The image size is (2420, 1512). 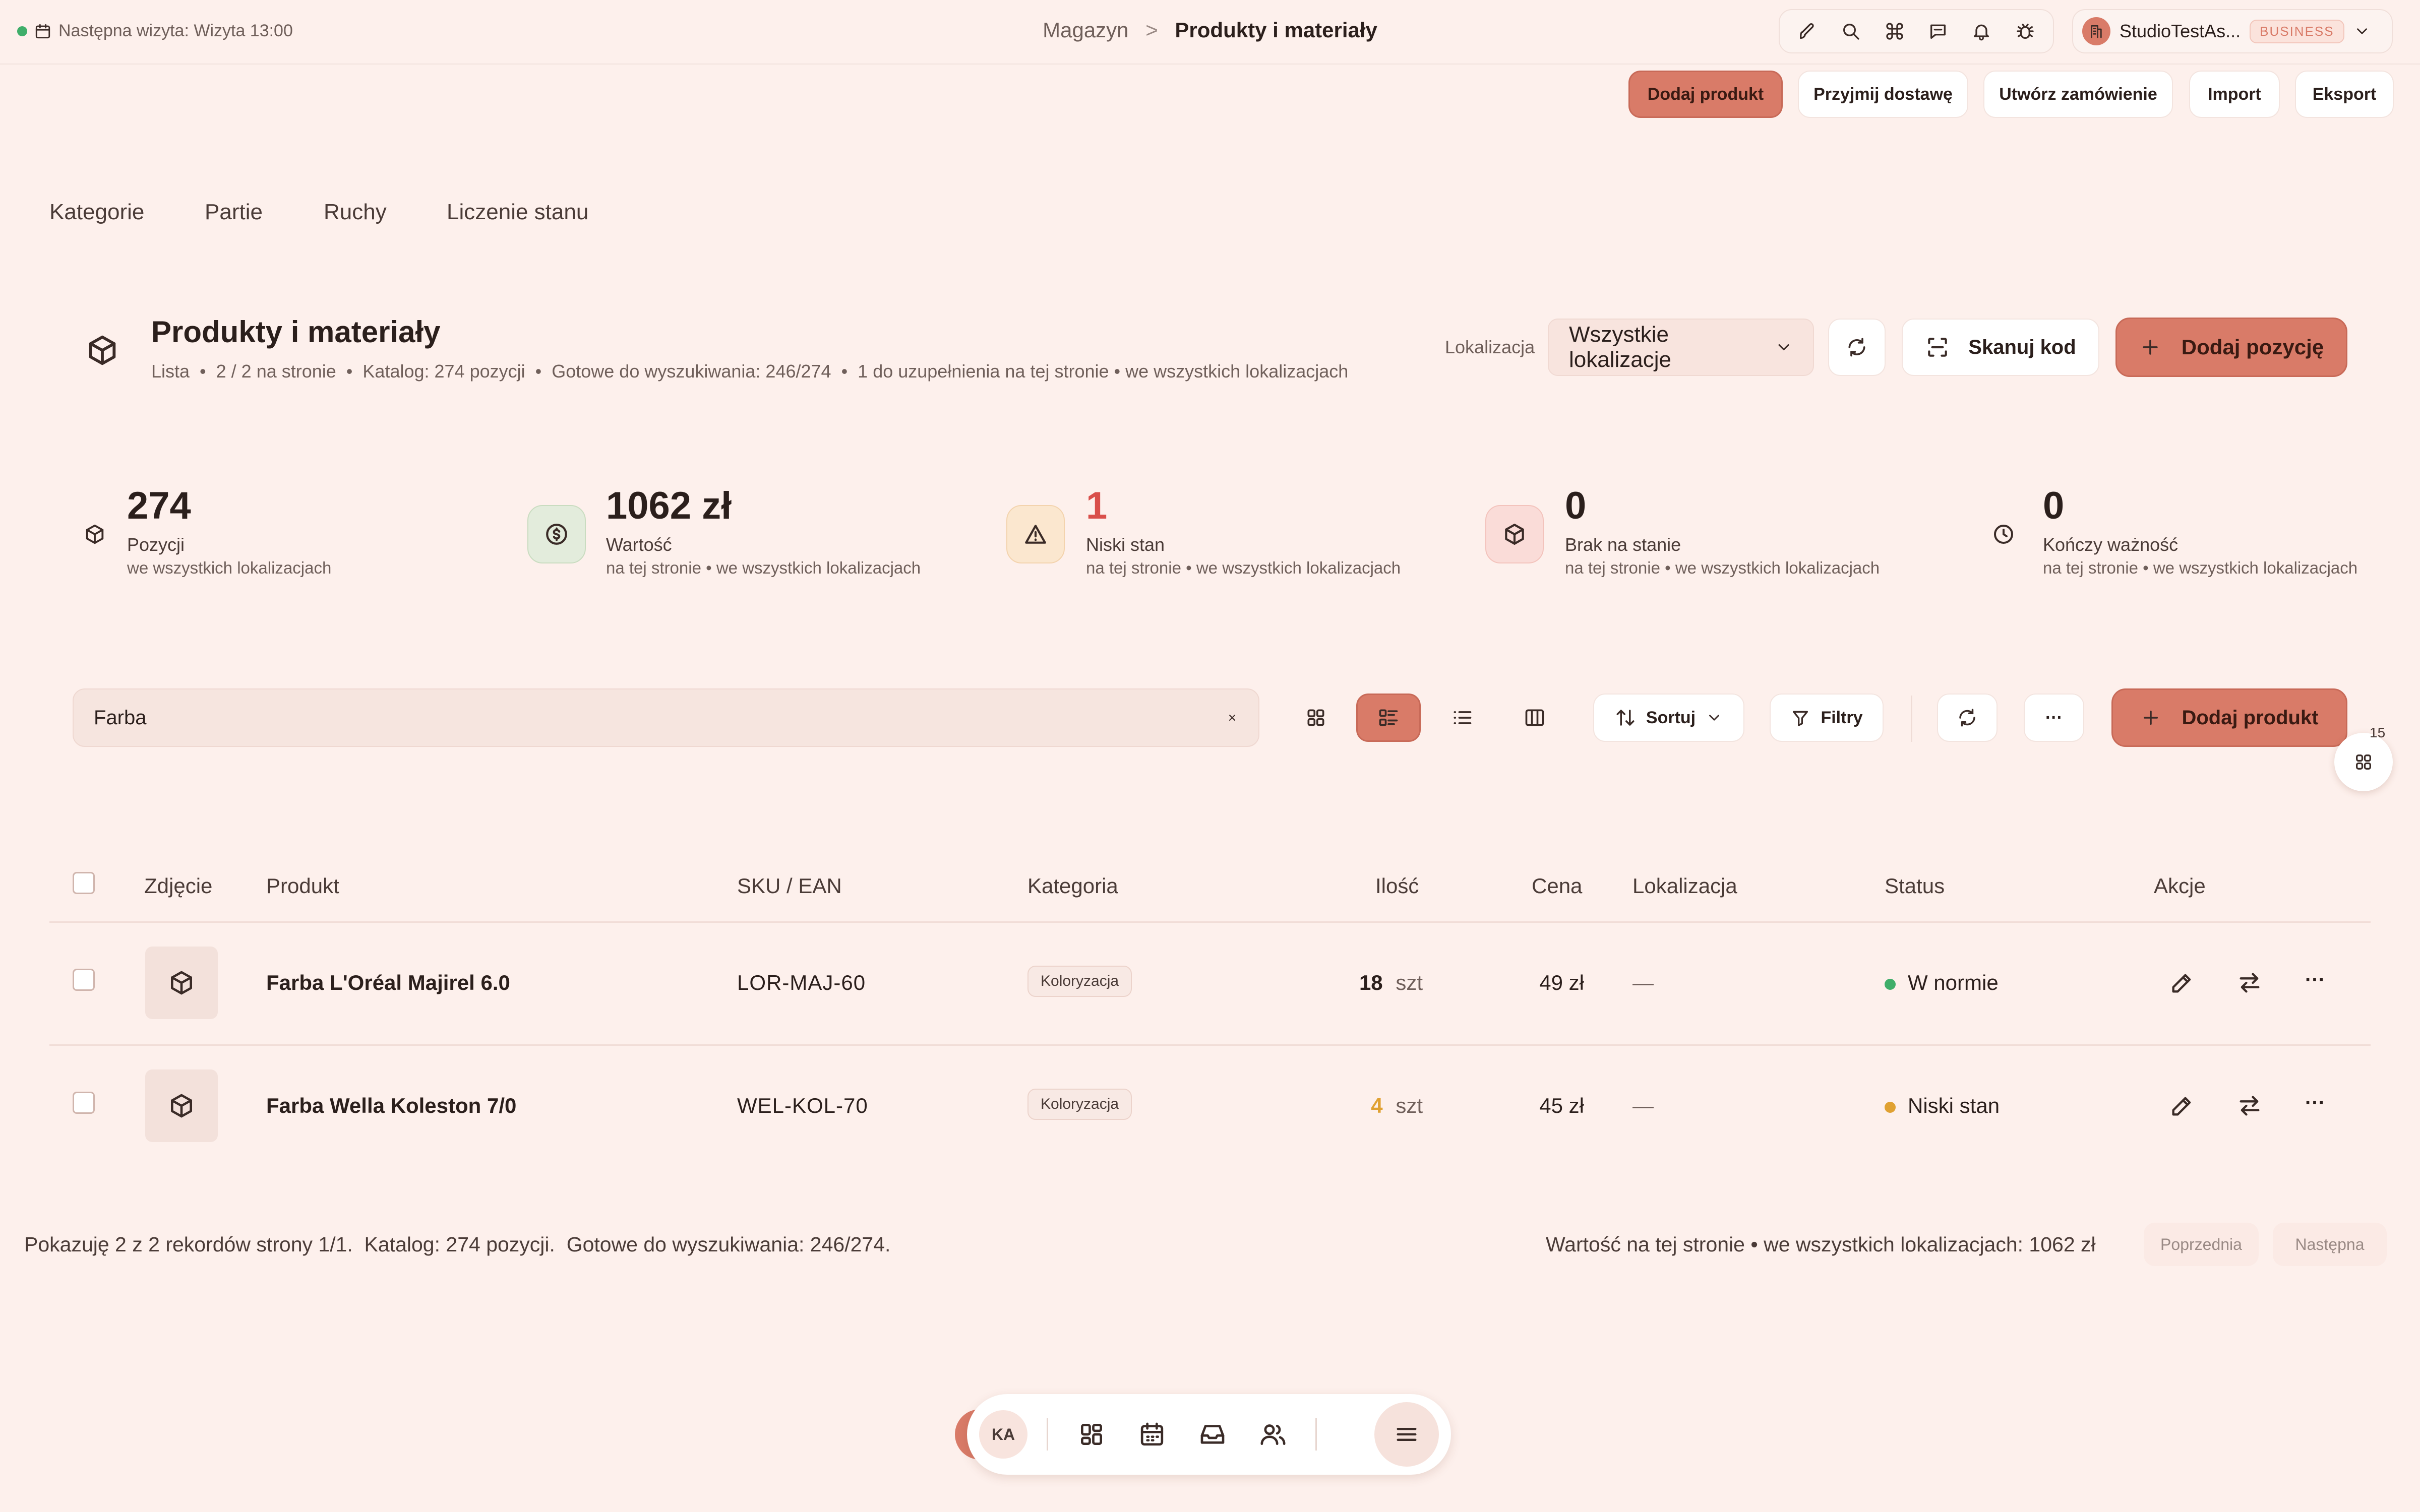 I want to click on column-header-product: Produkt, so click(x=302, y=886).